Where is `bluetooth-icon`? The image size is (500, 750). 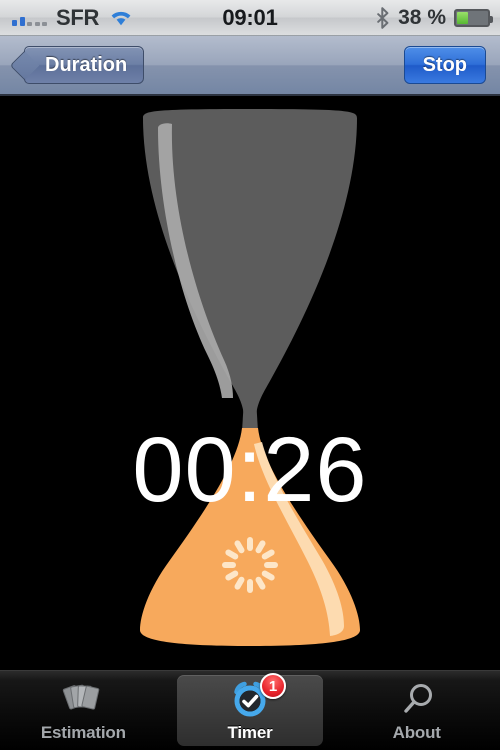 bluetooth-icon is located at coordinates (383, 18).